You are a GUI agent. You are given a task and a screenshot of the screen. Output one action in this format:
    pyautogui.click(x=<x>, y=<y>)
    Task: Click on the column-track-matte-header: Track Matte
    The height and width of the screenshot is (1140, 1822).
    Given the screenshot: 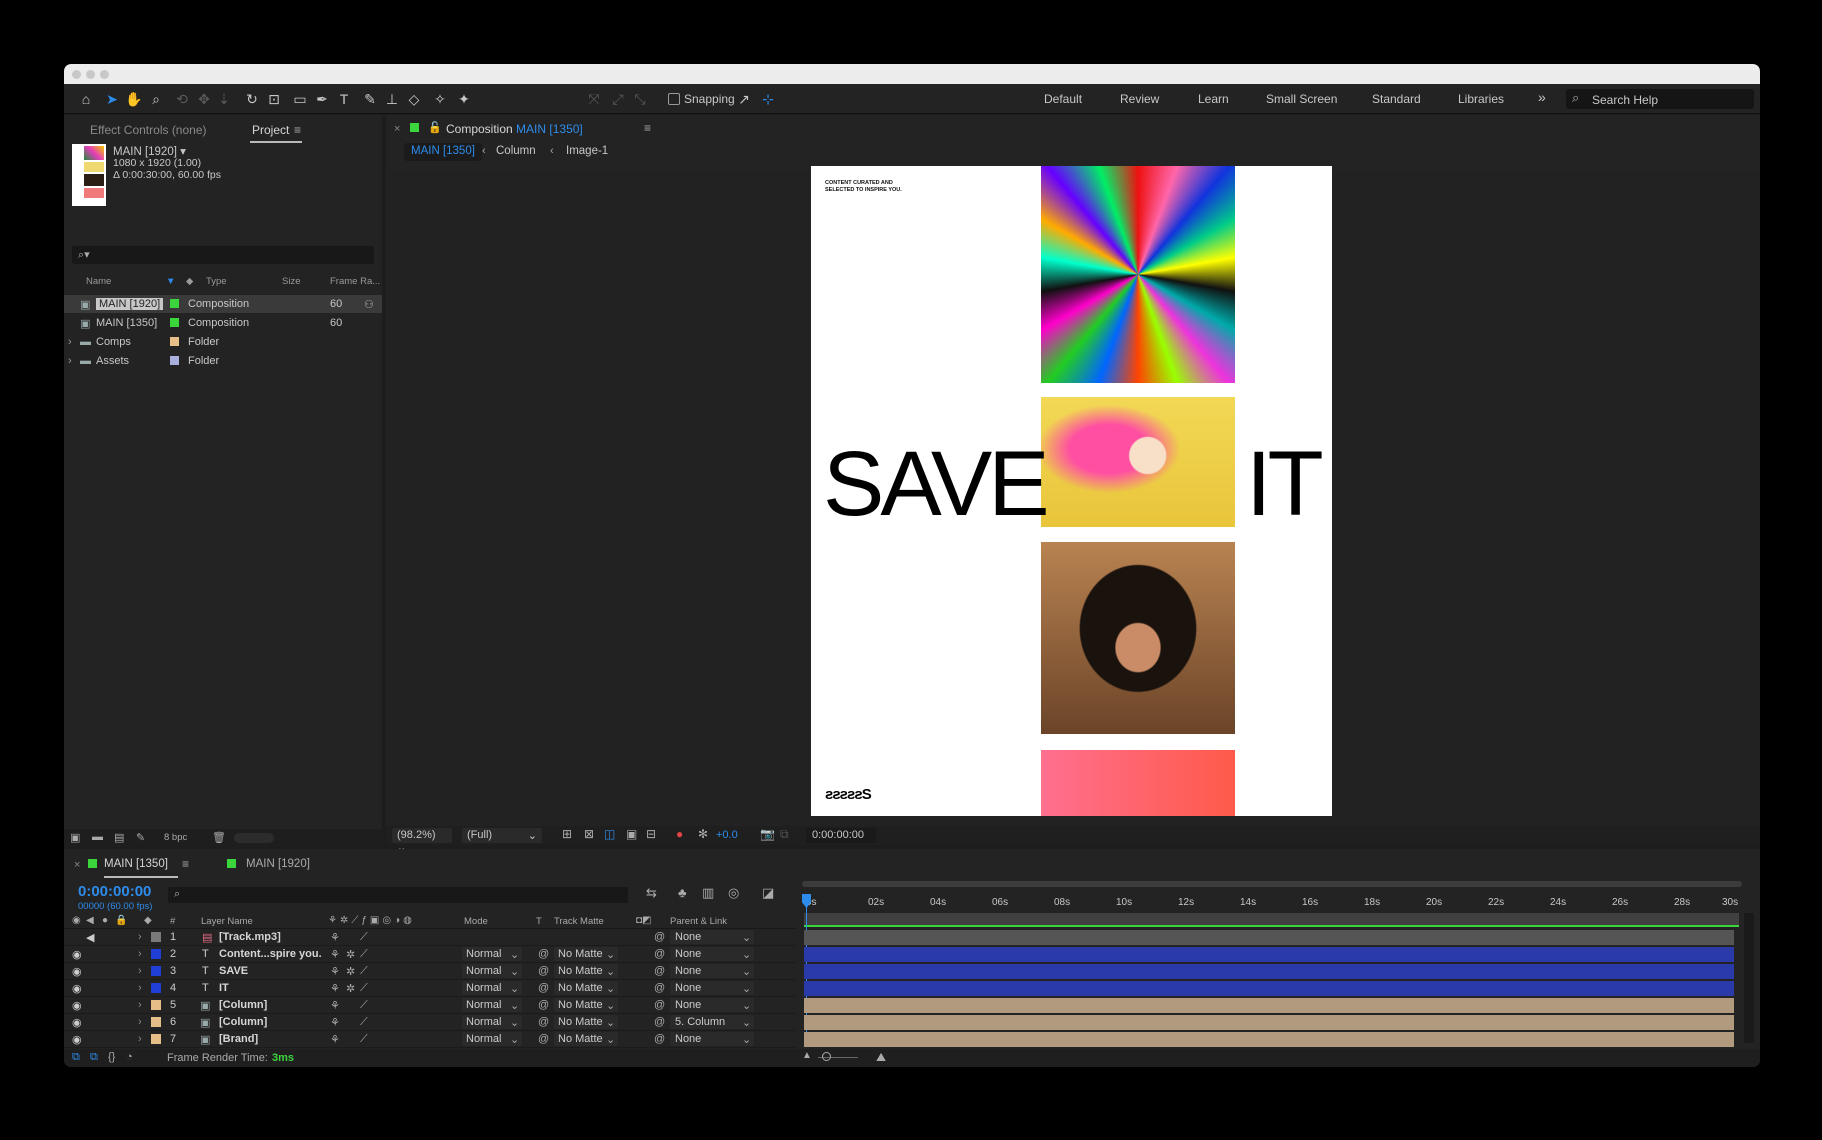 What is the action you would take?
    pyautogui.click(x=579, y=921)
    